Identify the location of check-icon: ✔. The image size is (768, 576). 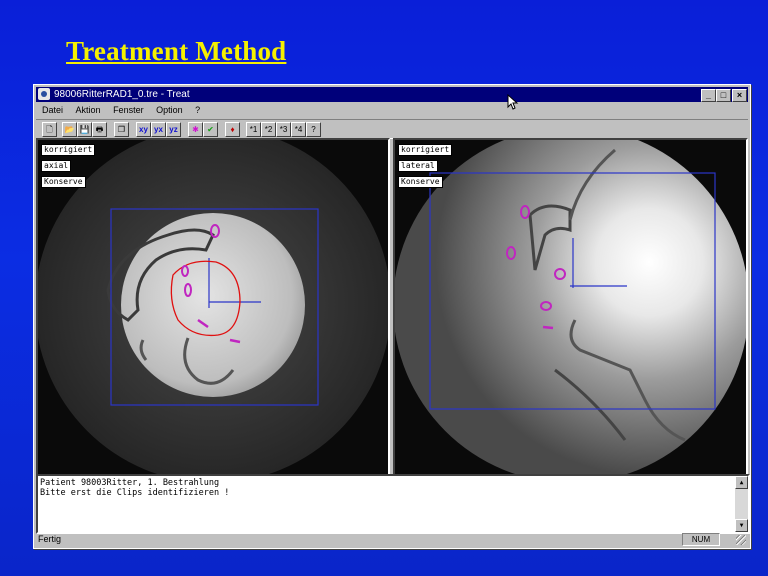
(210, 129).